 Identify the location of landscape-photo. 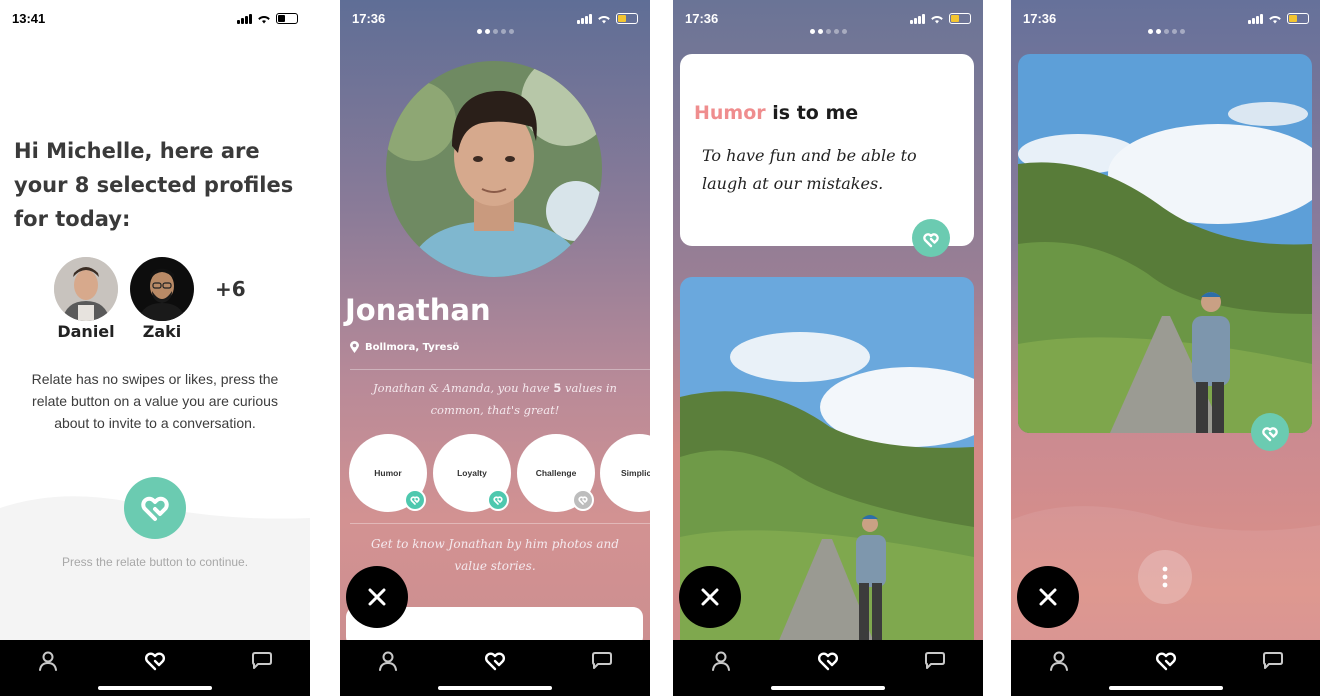
(1165, 243).